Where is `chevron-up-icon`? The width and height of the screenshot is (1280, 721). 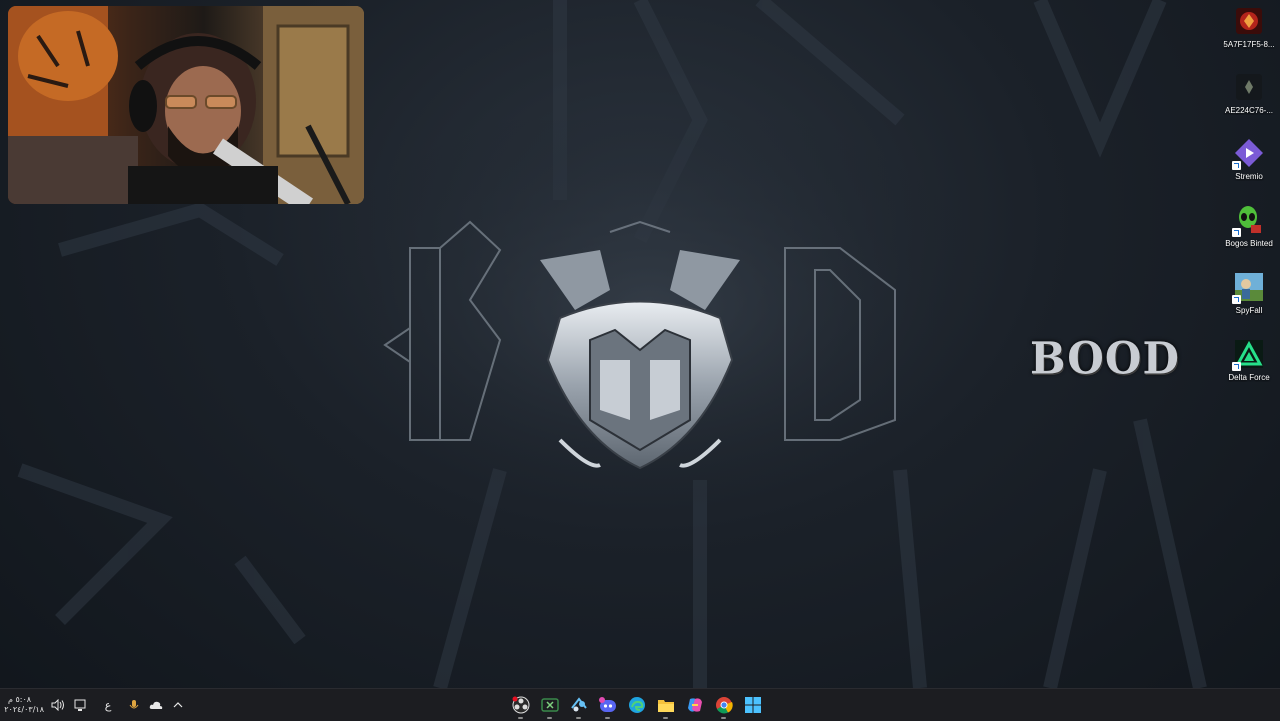 chevron-up-icon is located at coordinates (178, 705).